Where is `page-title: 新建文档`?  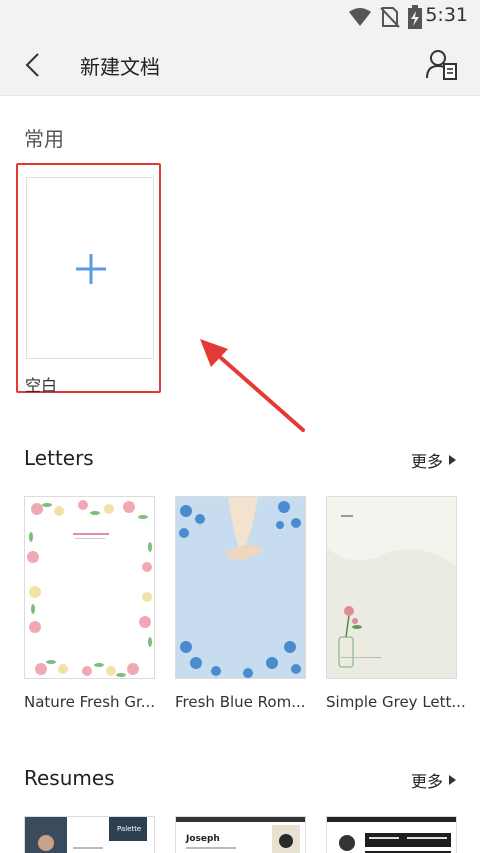
page-title: 新建文档 is located at coordinates (120, 67).